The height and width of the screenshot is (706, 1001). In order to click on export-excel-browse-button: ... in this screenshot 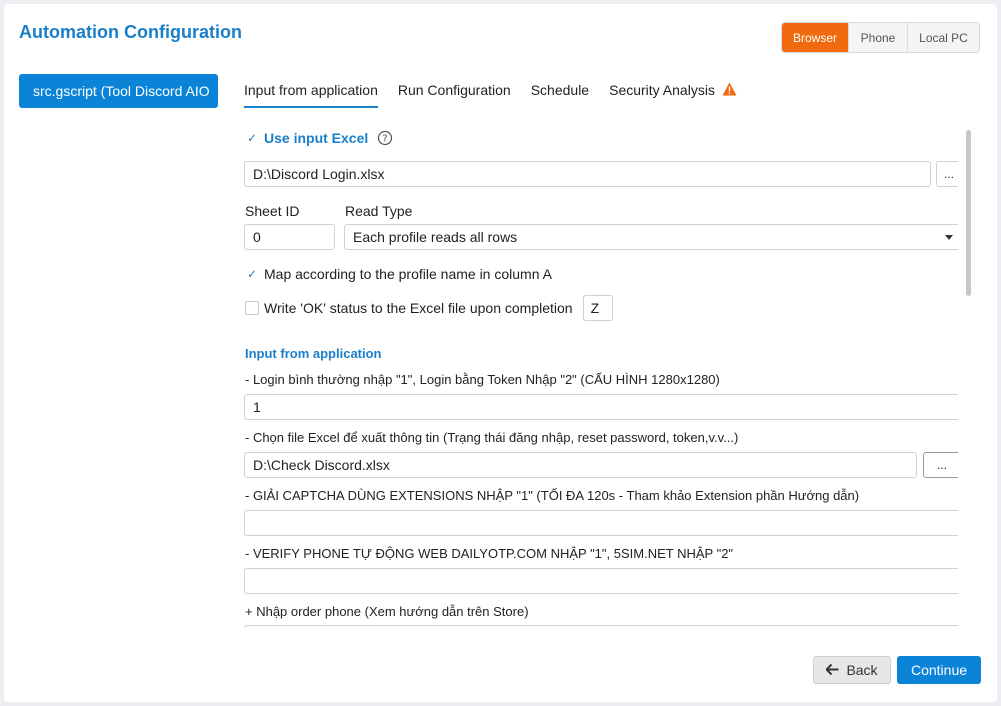, I will do `click(940, 465)`.